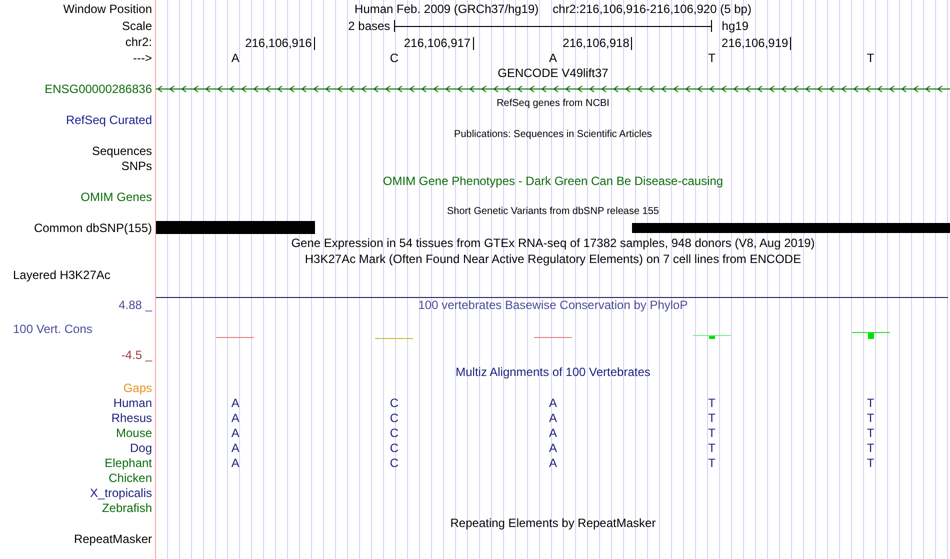 The width and height of the screenshot is (950, 559). What do you see at coordinates (439, 43) in the screenshot?
I see `ruler-tick: 216,106,917` at bounding box center [439, 43].